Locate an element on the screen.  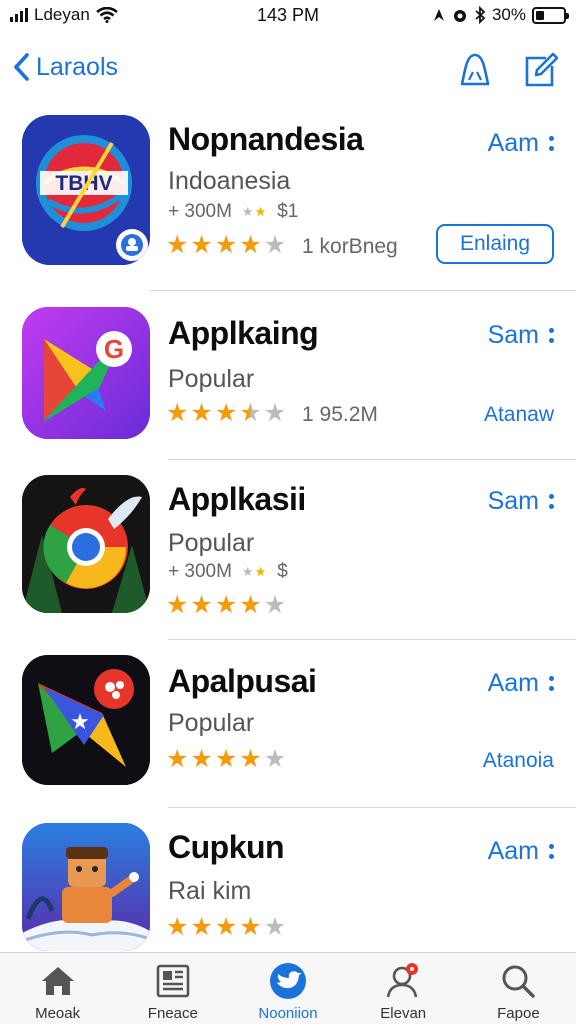
app-subtitle: Rai kim is located at coordinates (210, 891).